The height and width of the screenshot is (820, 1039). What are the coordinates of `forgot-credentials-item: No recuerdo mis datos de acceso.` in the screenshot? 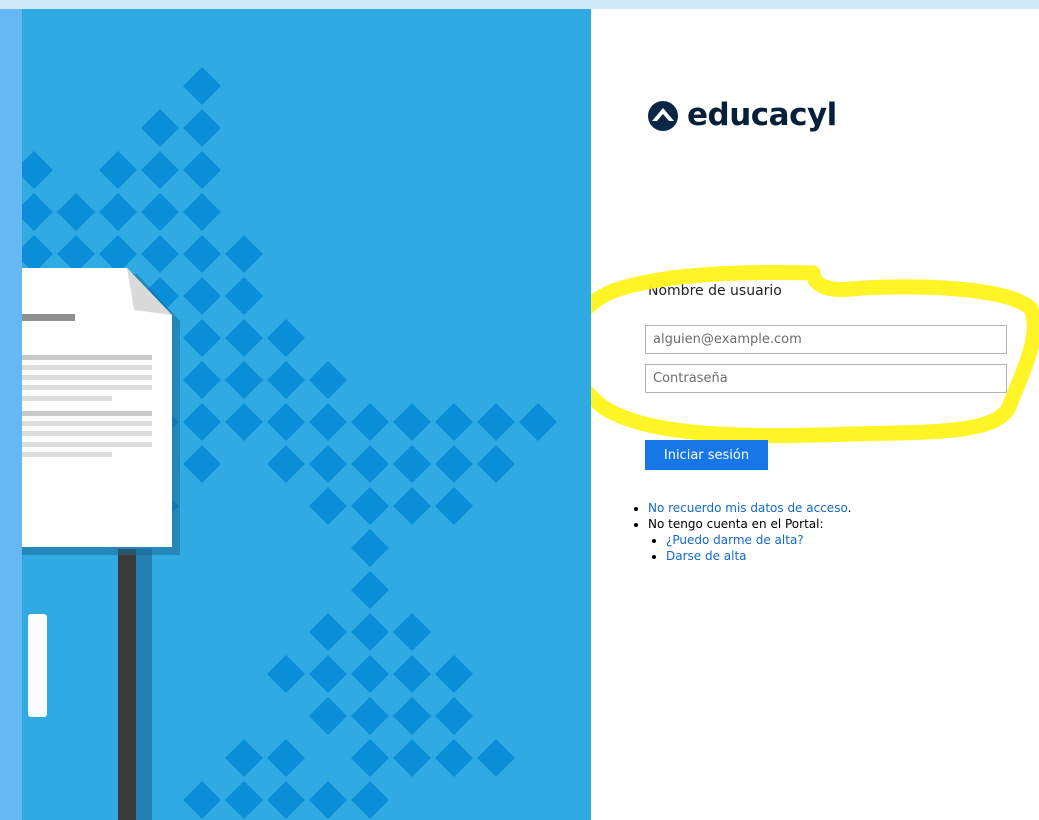 It's located at (749, 508).